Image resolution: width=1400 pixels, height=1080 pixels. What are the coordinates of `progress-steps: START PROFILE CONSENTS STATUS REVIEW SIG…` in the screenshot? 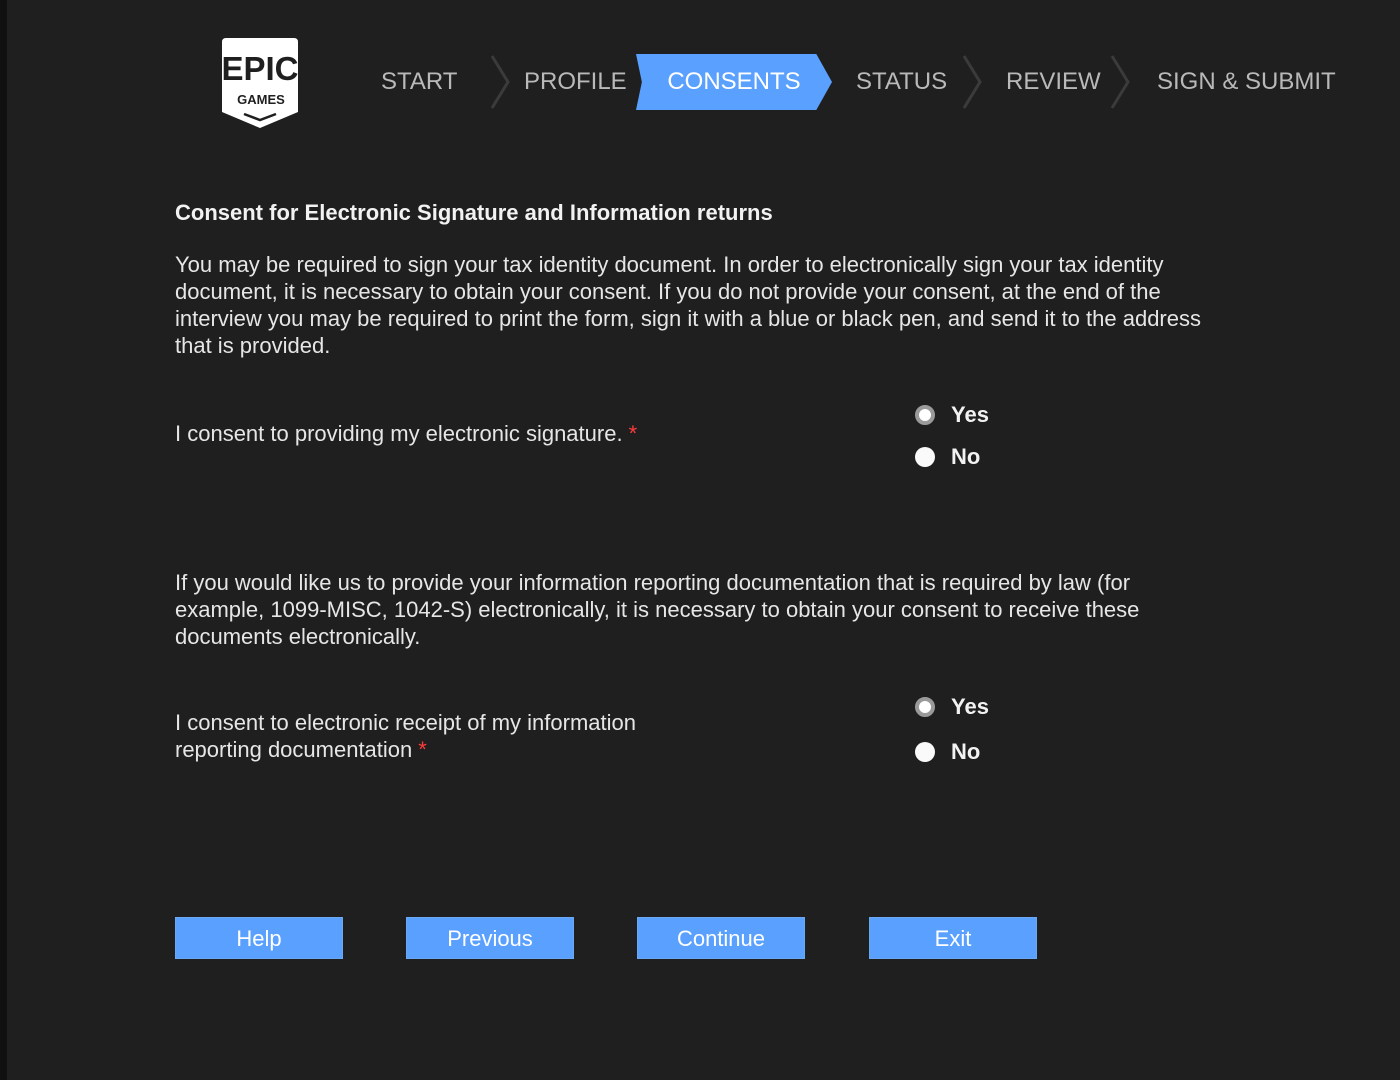 It's located at (855, 82).